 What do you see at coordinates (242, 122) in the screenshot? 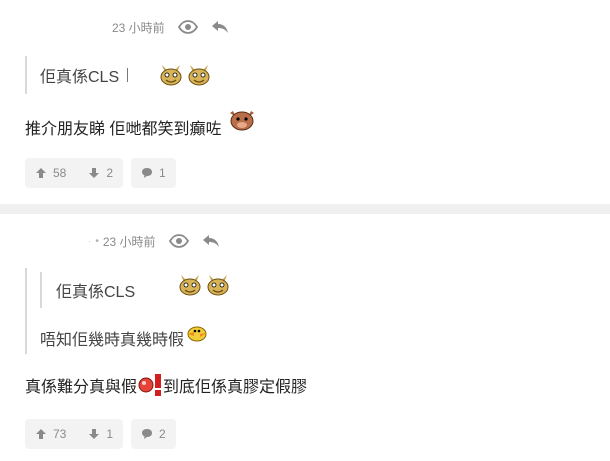
I see `bull-face-sticker` at bounding box center [242, 122].